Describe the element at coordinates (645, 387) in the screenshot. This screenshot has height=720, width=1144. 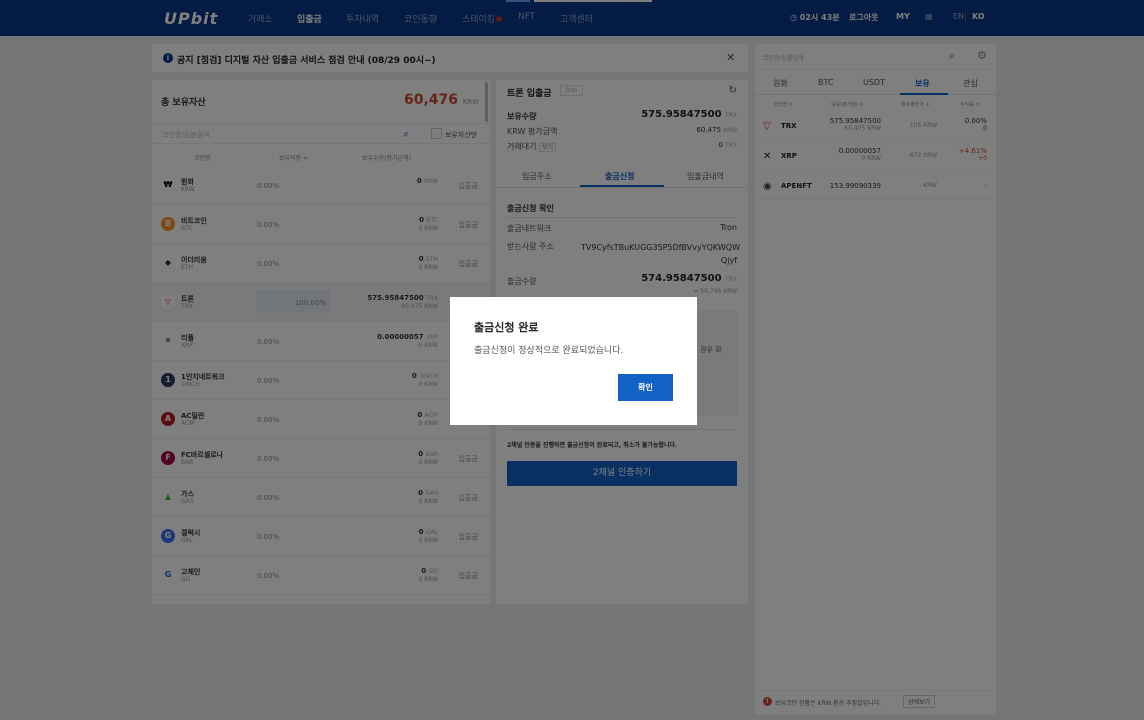
I see `confirm-button: 확인` at that location.